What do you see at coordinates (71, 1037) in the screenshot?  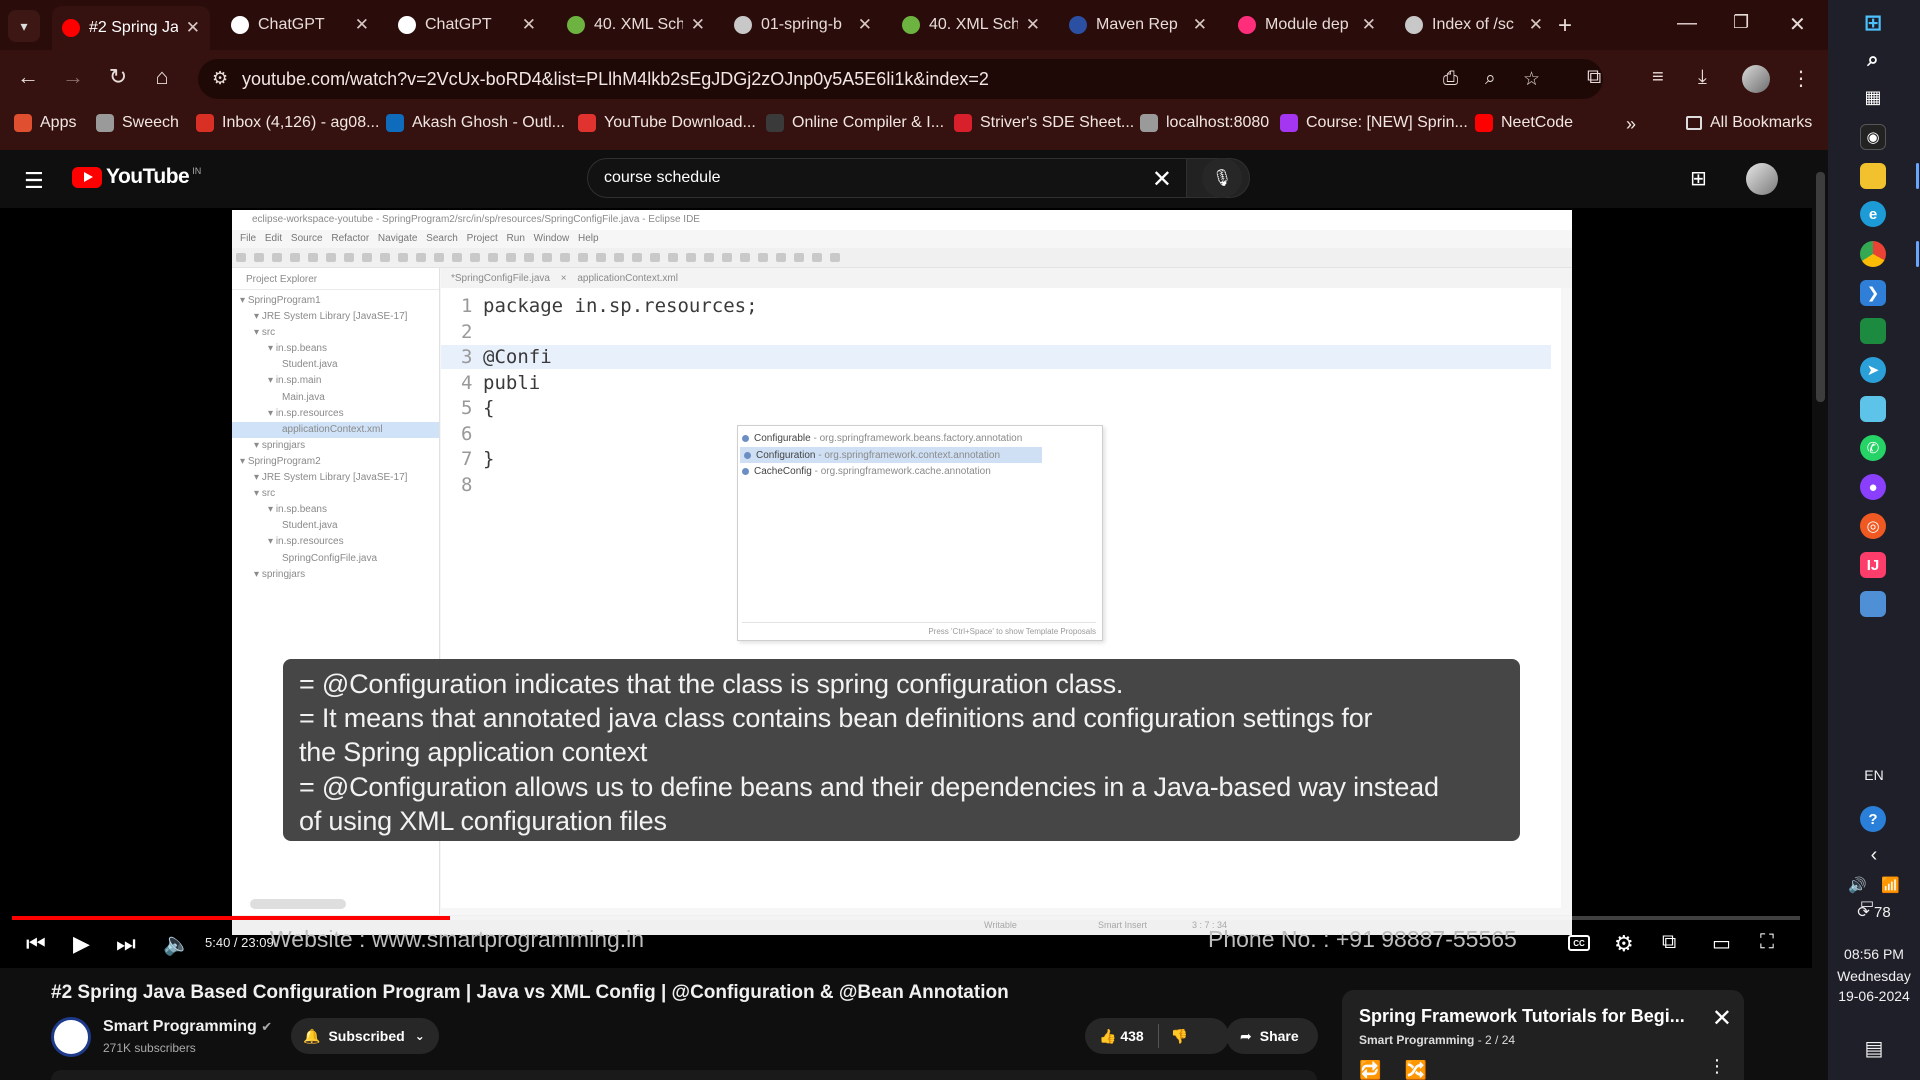 I see `channel-avatar` at bounding box center [71, 1037].